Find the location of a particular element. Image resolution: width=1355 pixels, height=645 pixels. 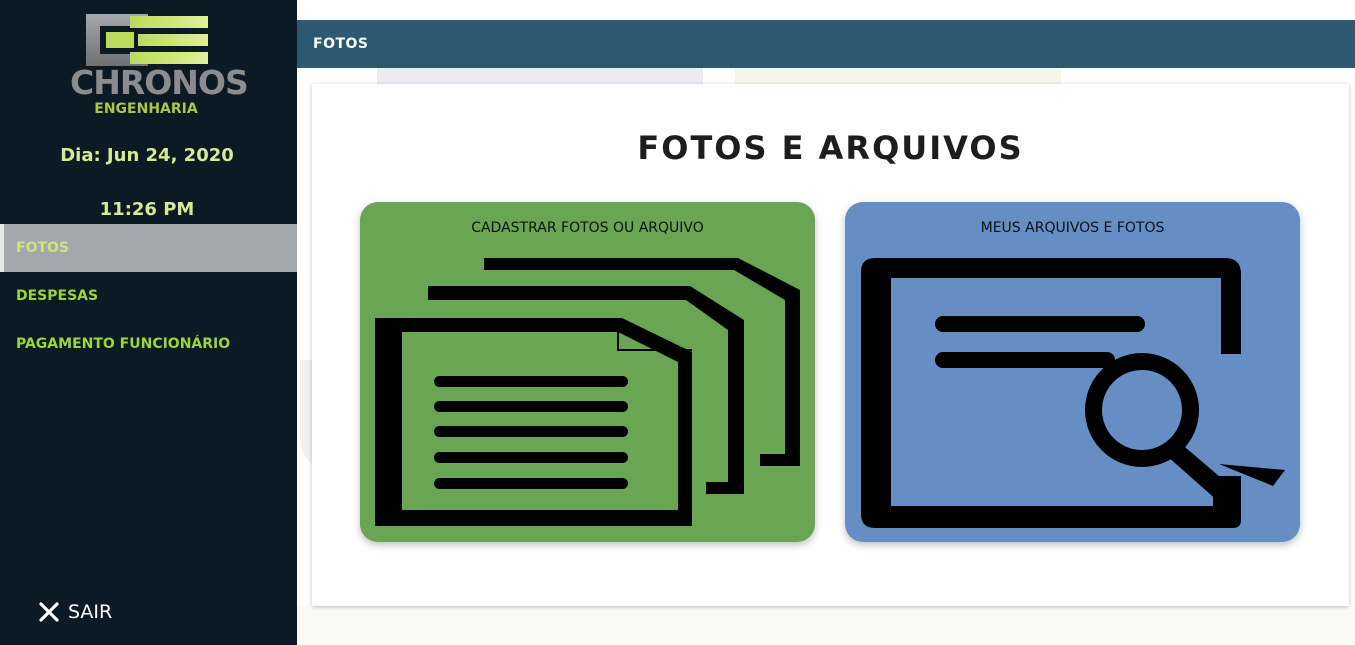

sidebar-item-despesas: DESPESAS is located at coordinates (148, 296).